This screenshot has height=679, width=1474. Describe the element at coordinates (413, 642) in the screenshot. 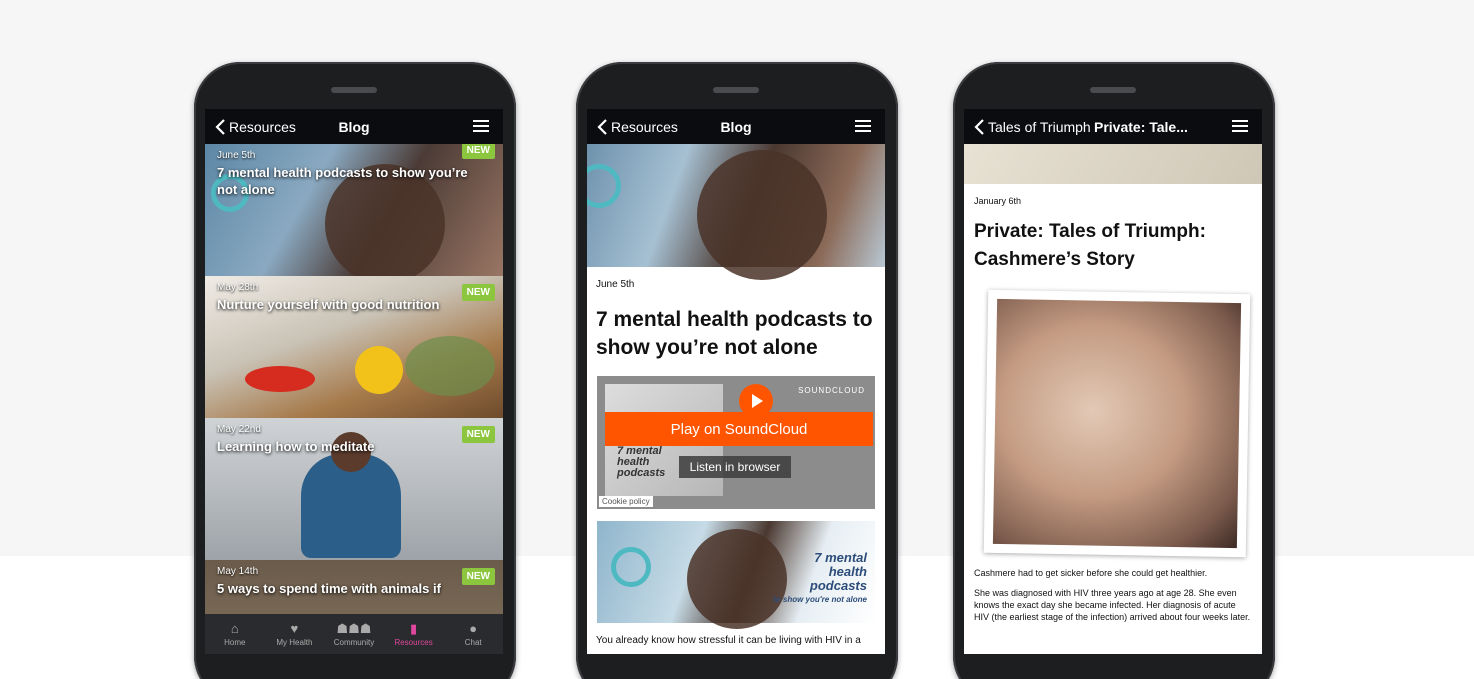

I see `tab-label: Resources` at that location.